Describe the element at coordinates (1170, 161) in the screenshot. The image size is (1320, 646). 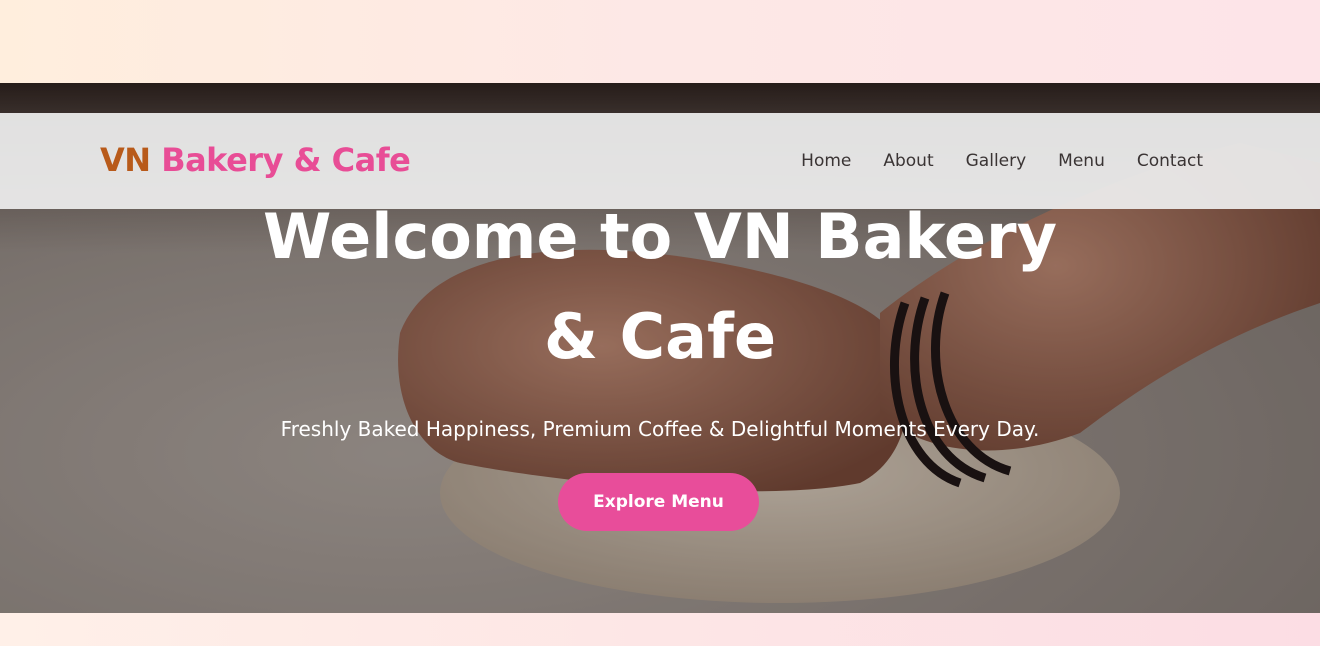
I see `nav-link-contact: Contact` at that location.